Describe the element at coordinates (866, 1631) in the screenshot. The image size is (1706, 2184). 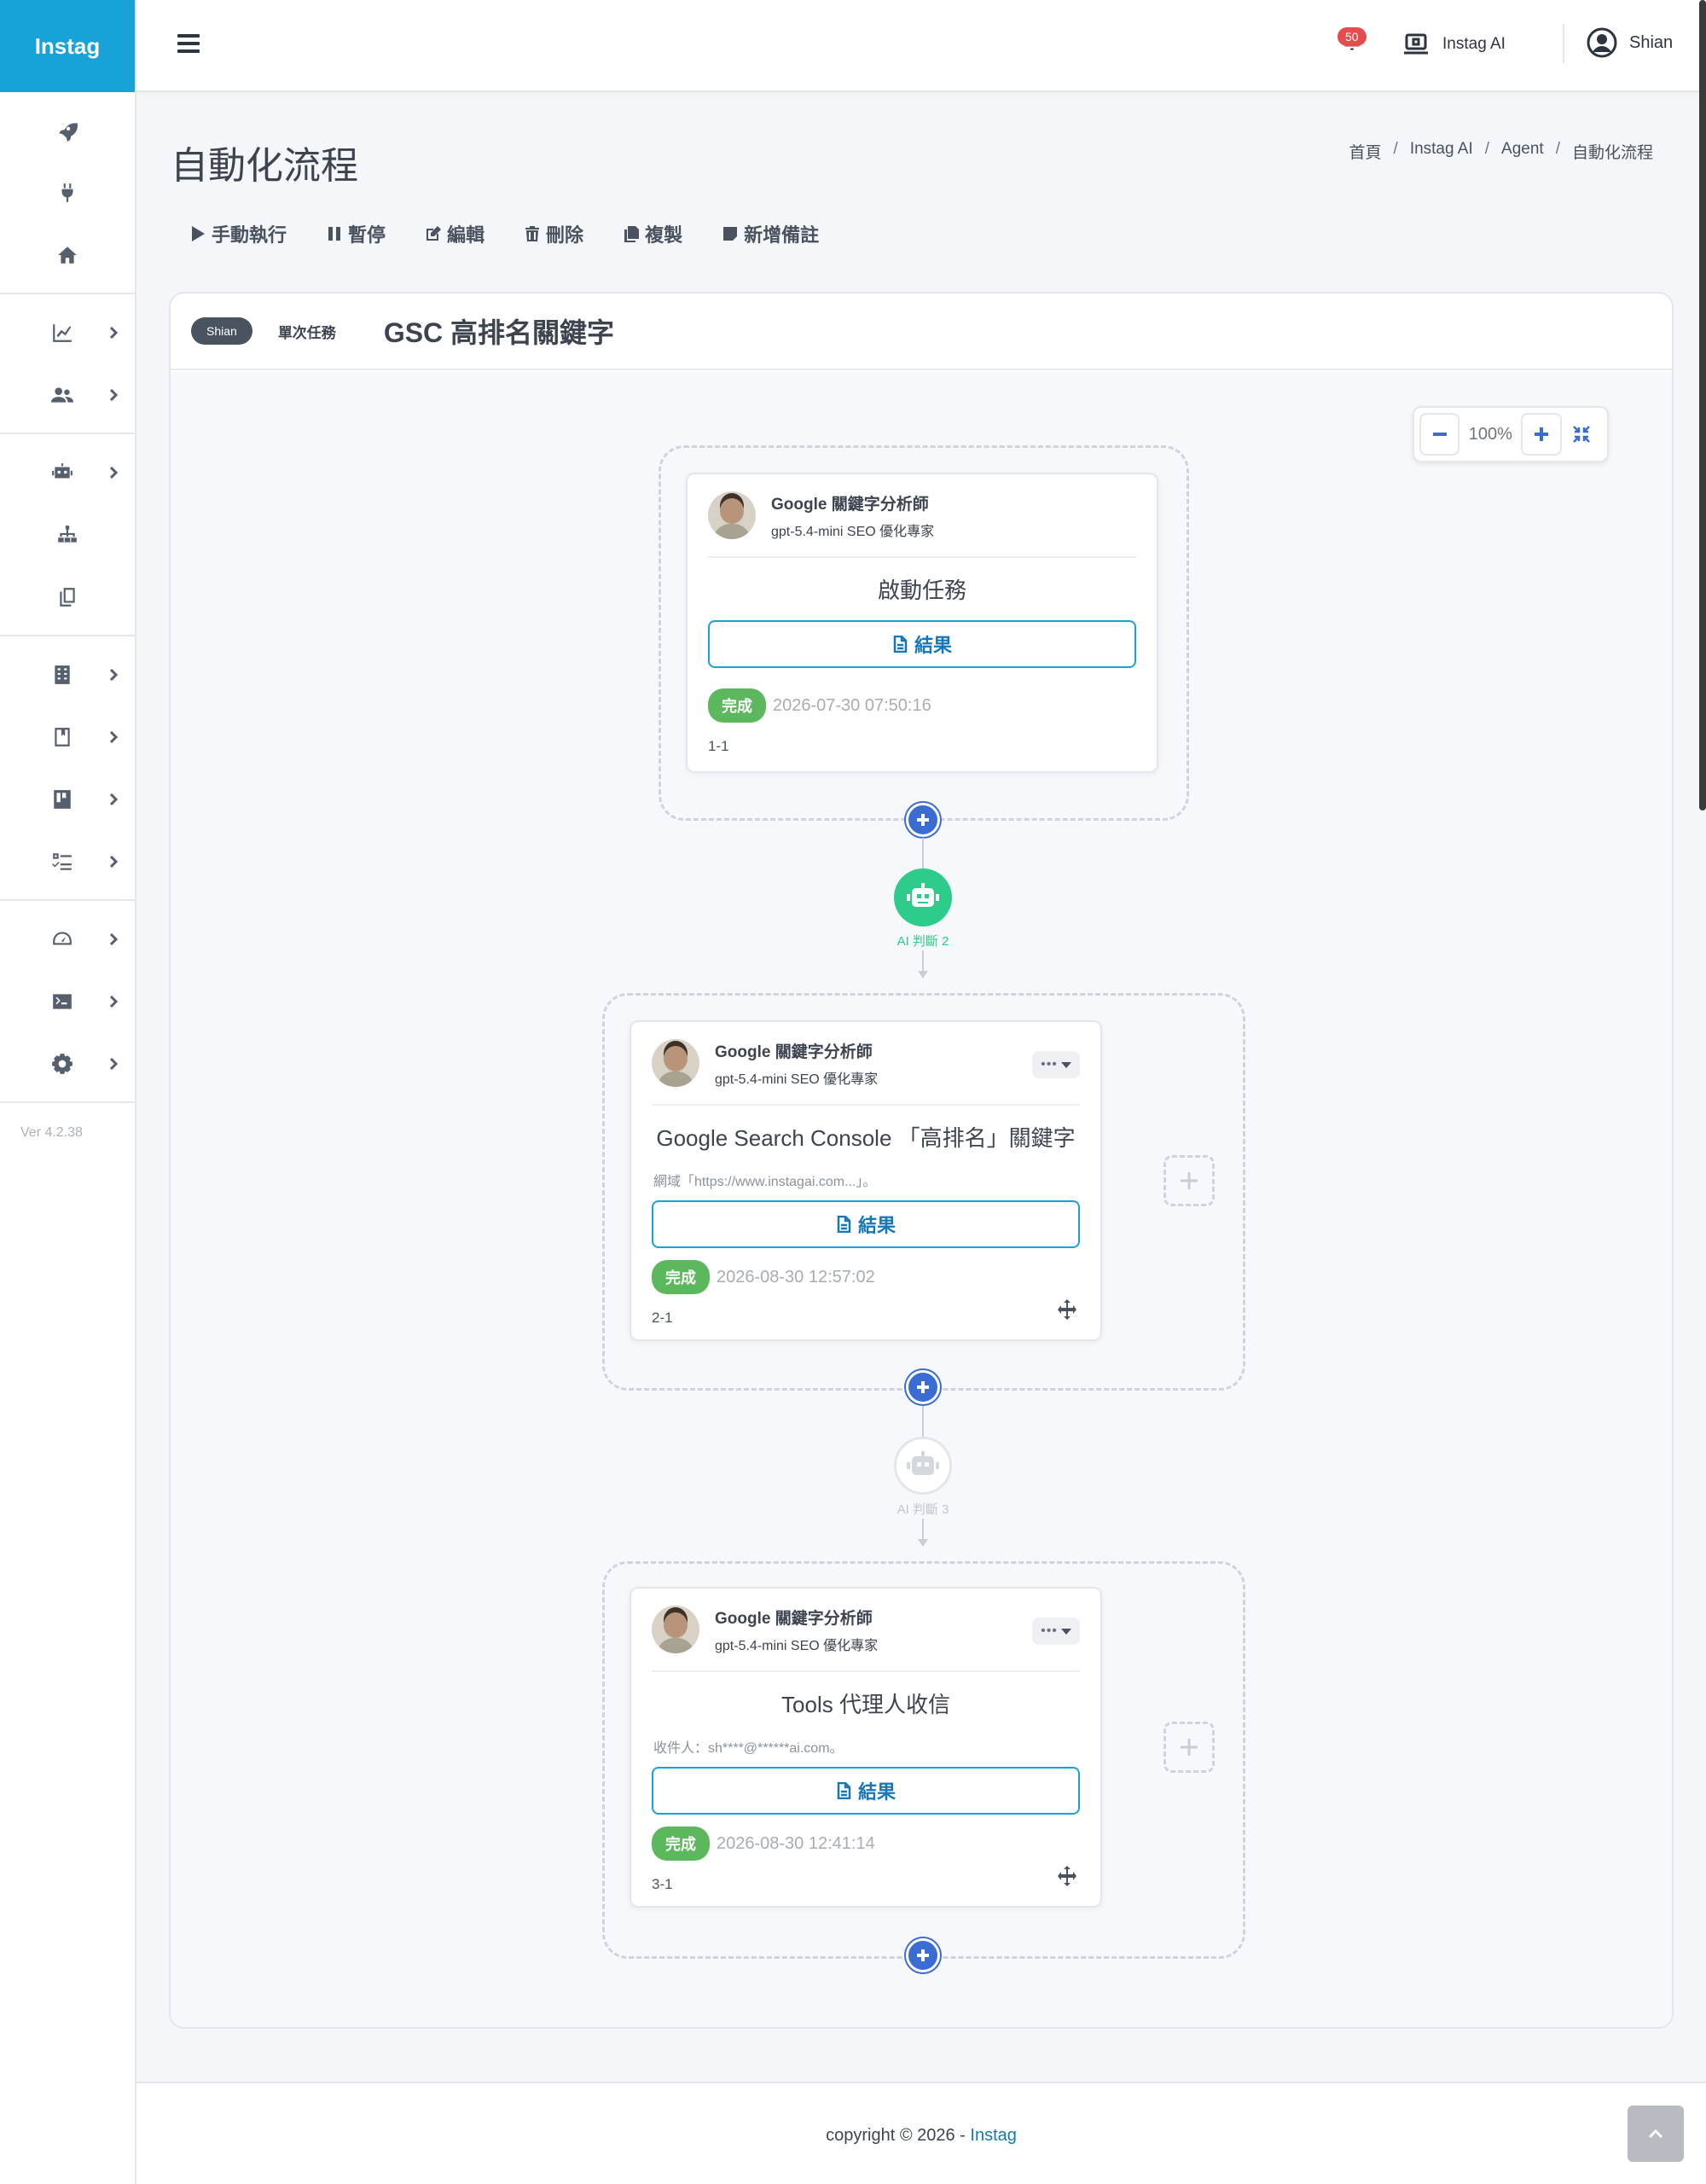
I see `node-header: Google 關鍵字分析師 gpt-5.4-mini SEO 優化專家 •••` at that location.